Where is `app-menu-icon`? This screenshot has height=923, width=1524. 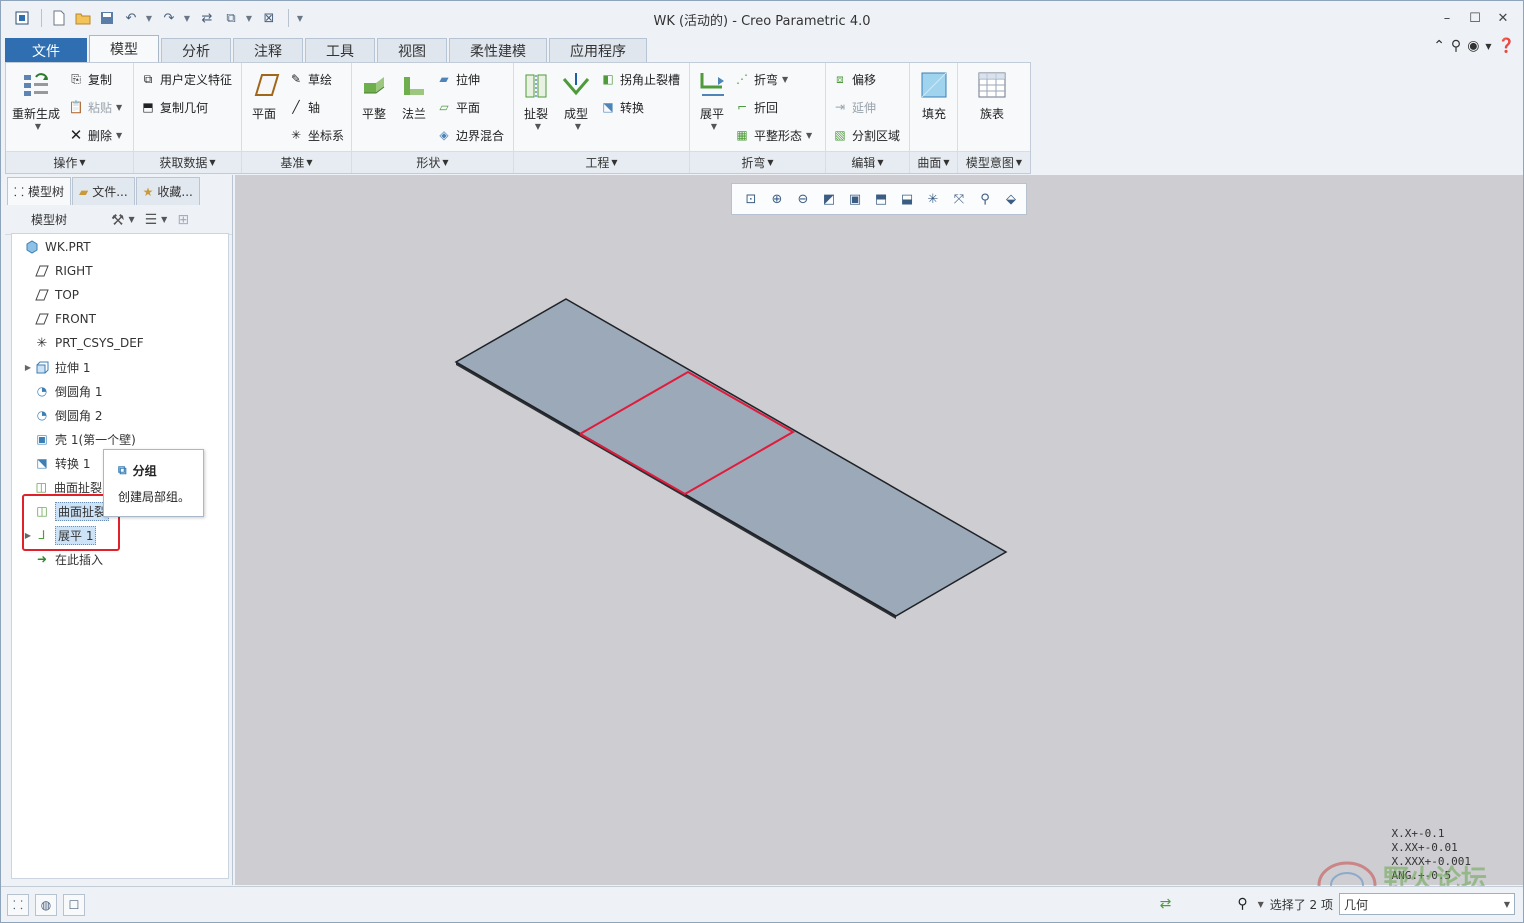 app-menu-icon is located at coordinates (22, 18).